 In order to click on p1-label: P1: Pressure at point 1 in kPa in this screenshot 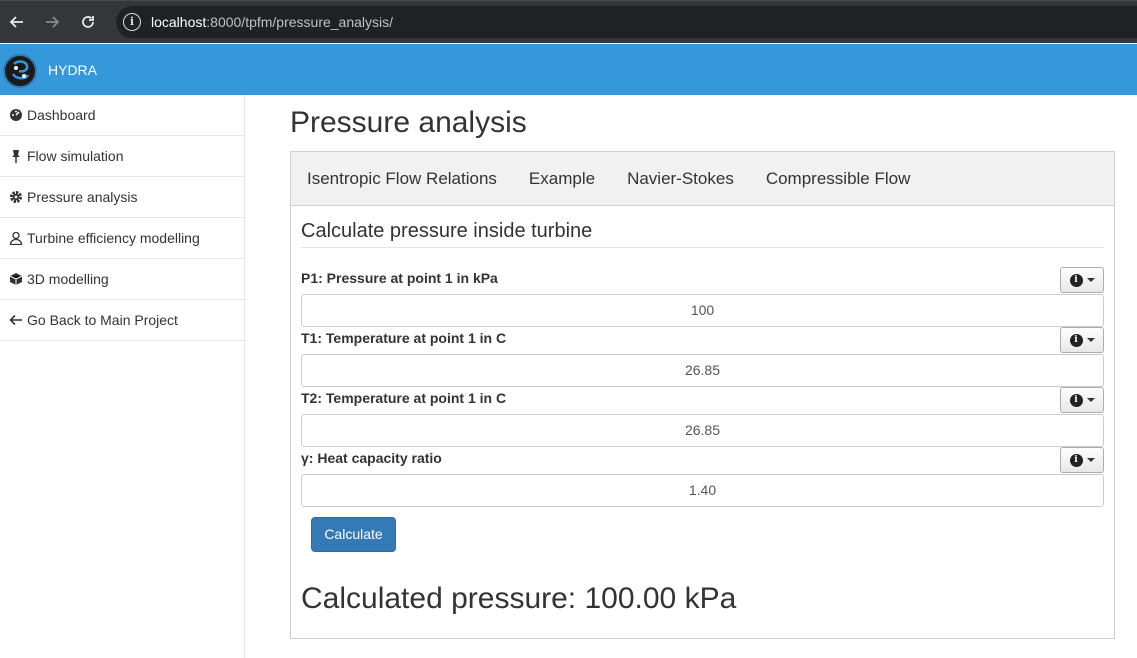, I will do `click(399, 278)`.